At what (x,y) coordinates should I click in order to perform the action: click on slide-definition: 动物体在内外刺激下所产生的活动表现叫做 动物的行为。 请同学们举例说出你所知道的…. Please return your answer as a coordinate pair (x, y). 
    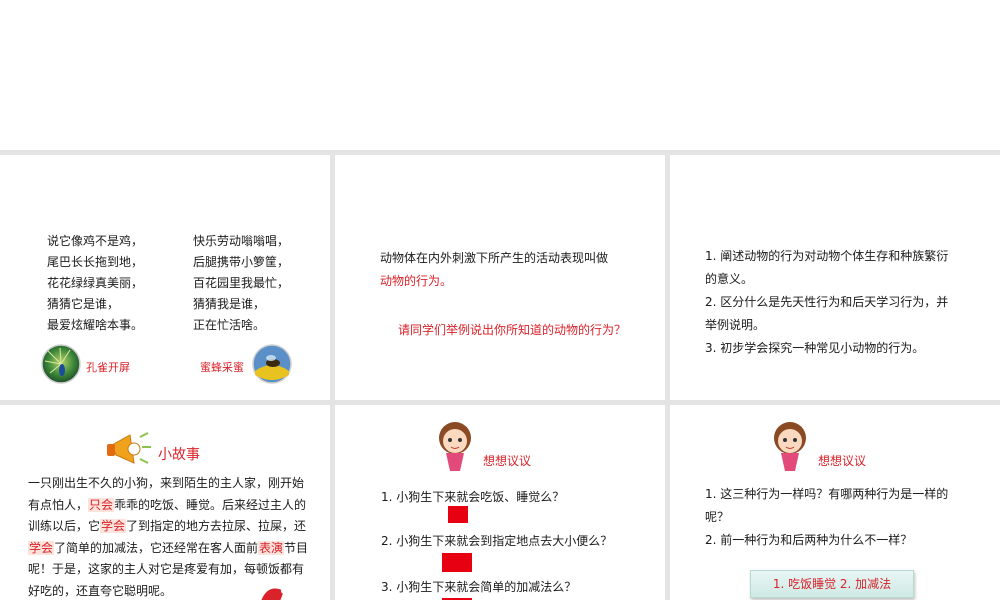
    Looking at the image, I should click on (500, 277).